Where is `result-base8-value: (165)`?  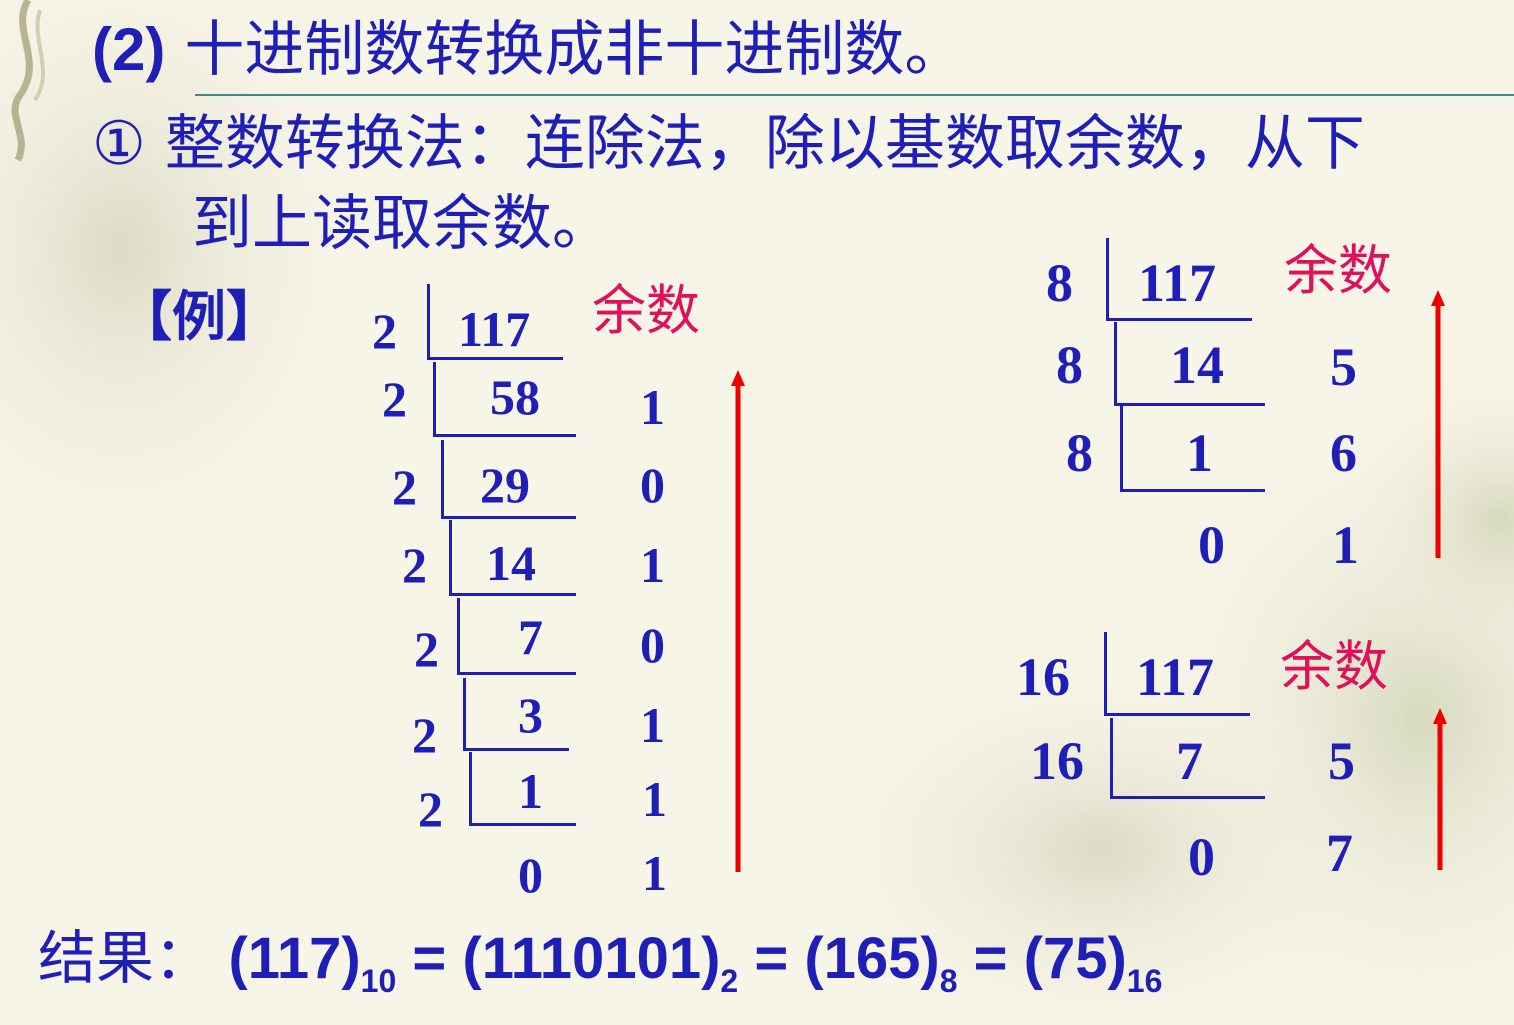
result-base8-value: (165) is located at coordinates (872, 958).